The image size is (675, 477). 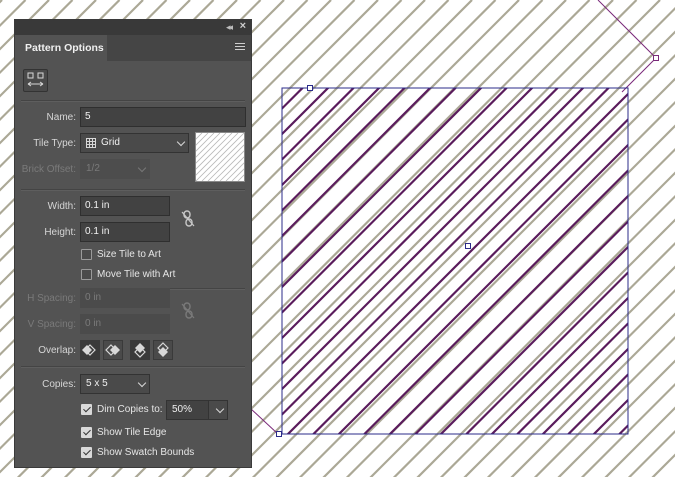 I want to click on h-spacing-label: H Spacing:, so click(x=51, y=298).